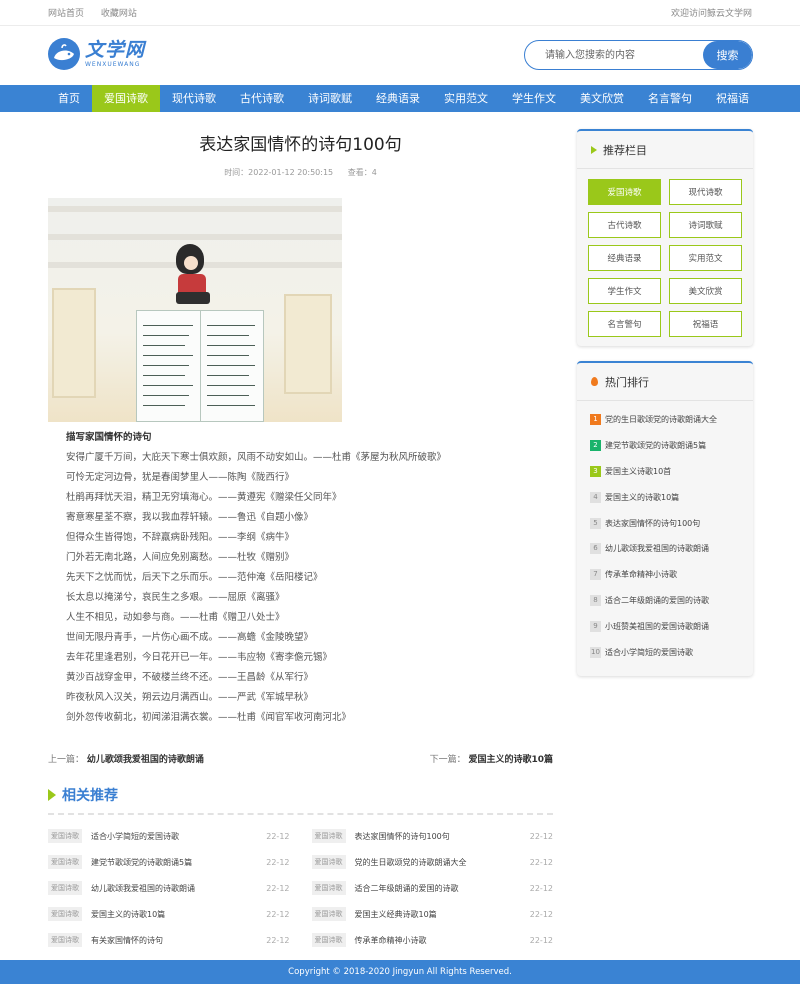 Image resolution: width=800 pixels, height=984 pixels. I want to click on related-item: 爱国诗歌 爱国主义的诗歌10篇 22-12, so click(169, 914).